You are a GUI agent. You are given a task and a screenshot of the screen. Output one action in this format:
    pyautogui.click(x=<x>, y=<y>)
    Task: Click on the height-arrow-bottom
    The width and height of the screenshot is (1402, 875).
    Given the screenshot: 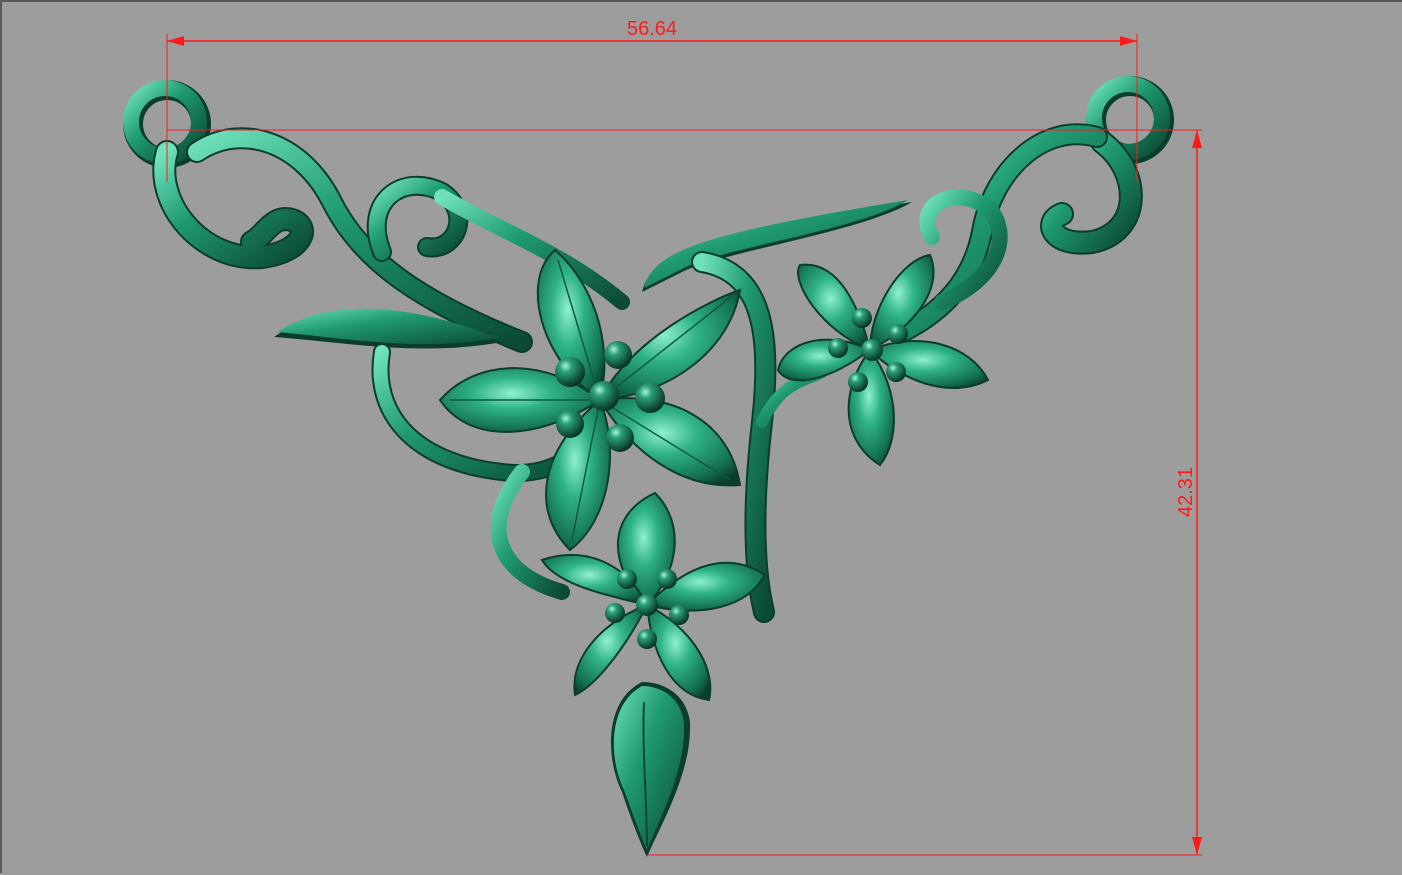 What is the action you would take?
    pyautogui.click(x=1197, y=846)
    